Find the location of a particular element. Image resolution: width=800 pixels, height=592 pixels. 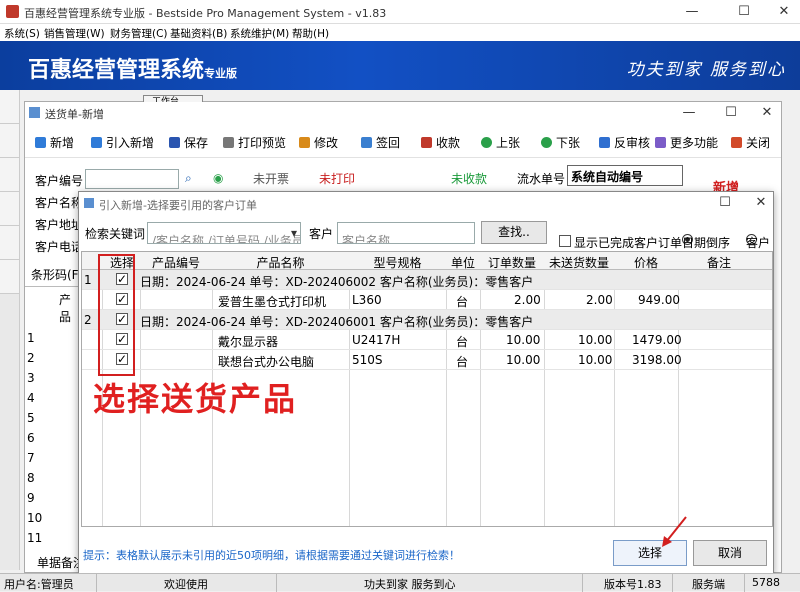

keyword-select: /客户名称 /订单号码 /业务员 ▾ is located at coordinates (224, 233).